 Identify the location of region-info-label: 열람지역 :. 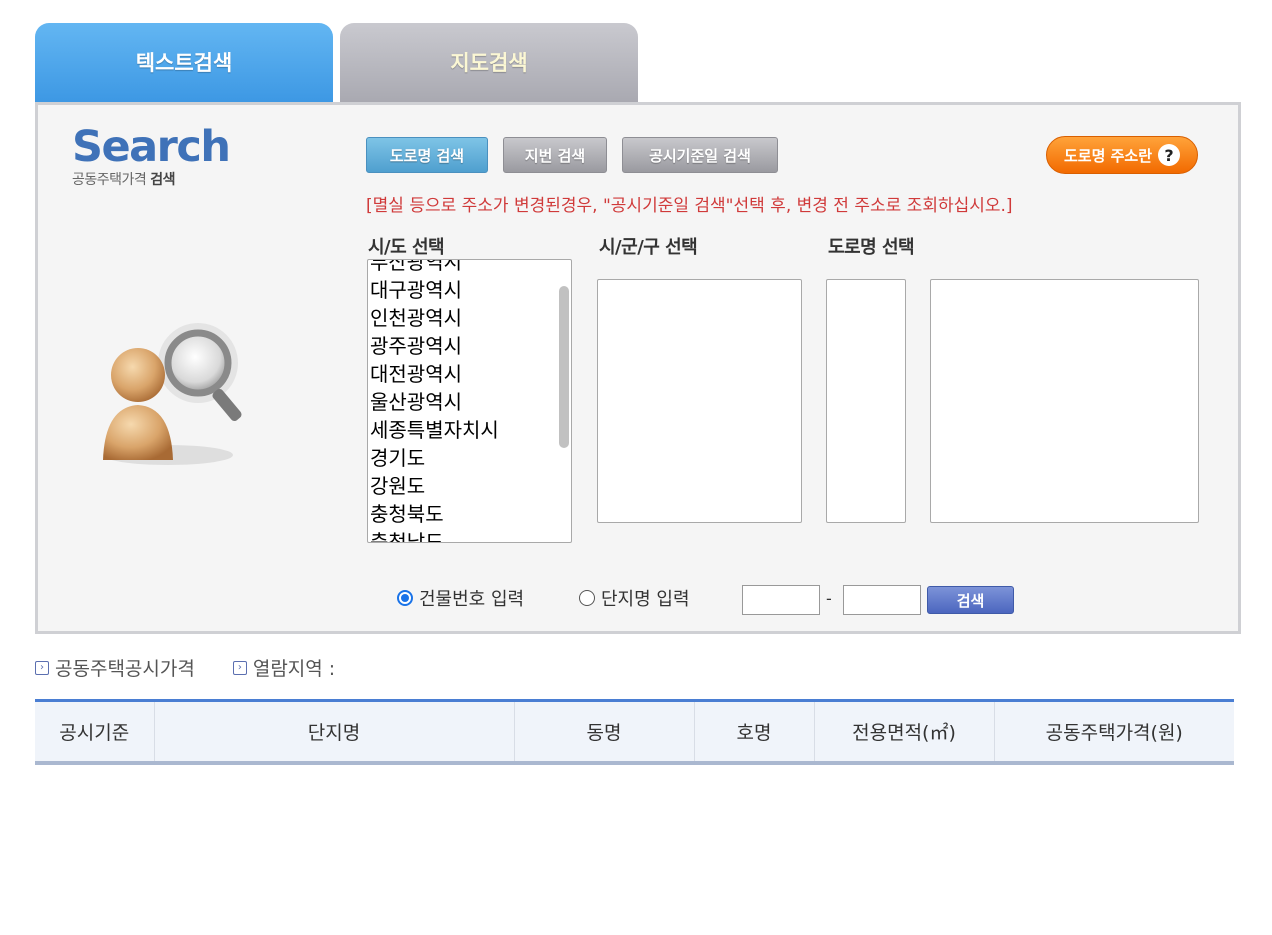
(294, 669).